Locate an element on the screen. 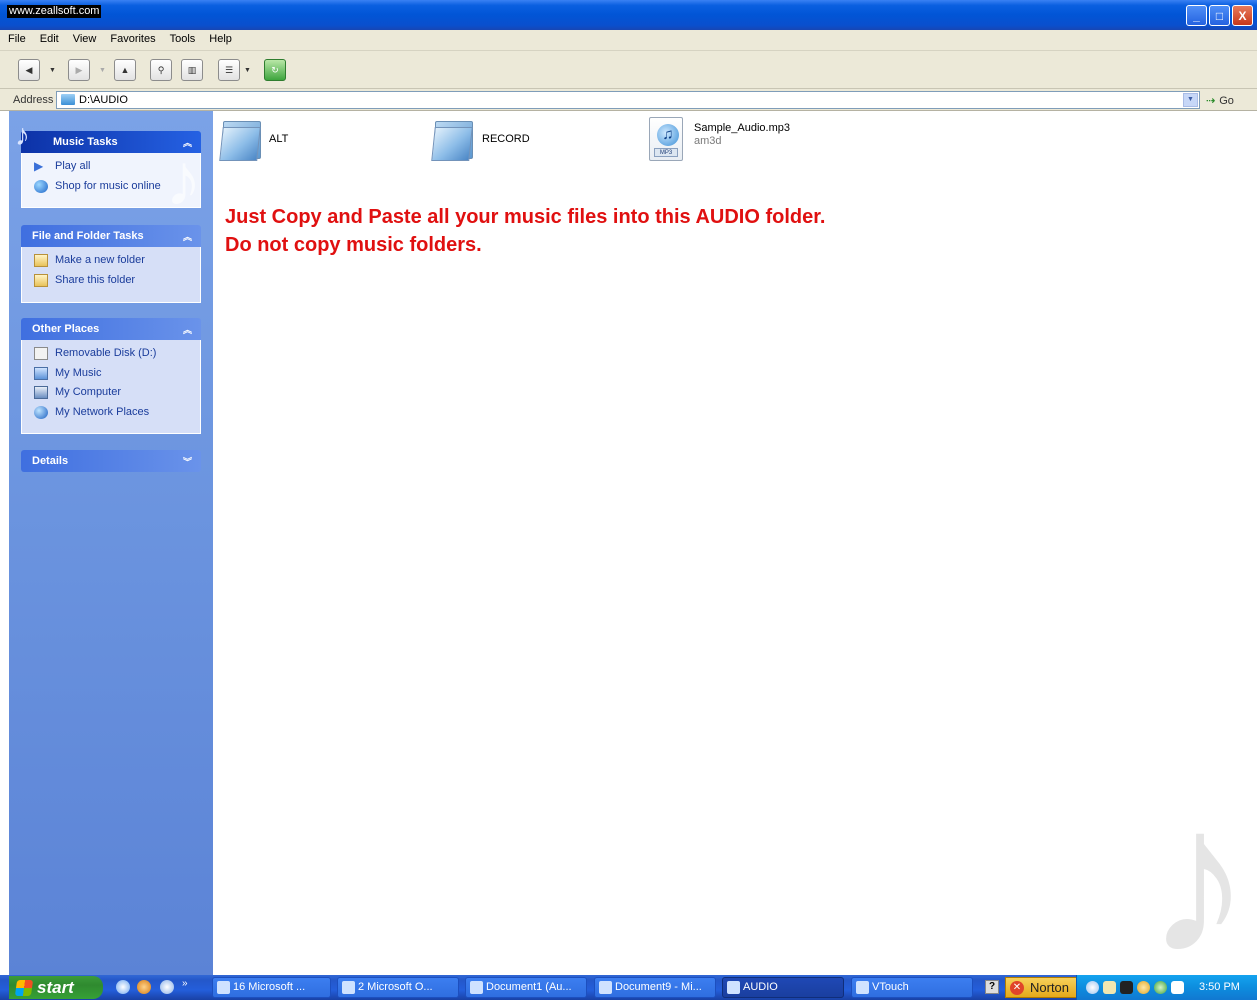 This screenshot has height=1000, width=1257. file-folder-tasks-title: File and Folder Tasks is located at coordinates (88, 236).